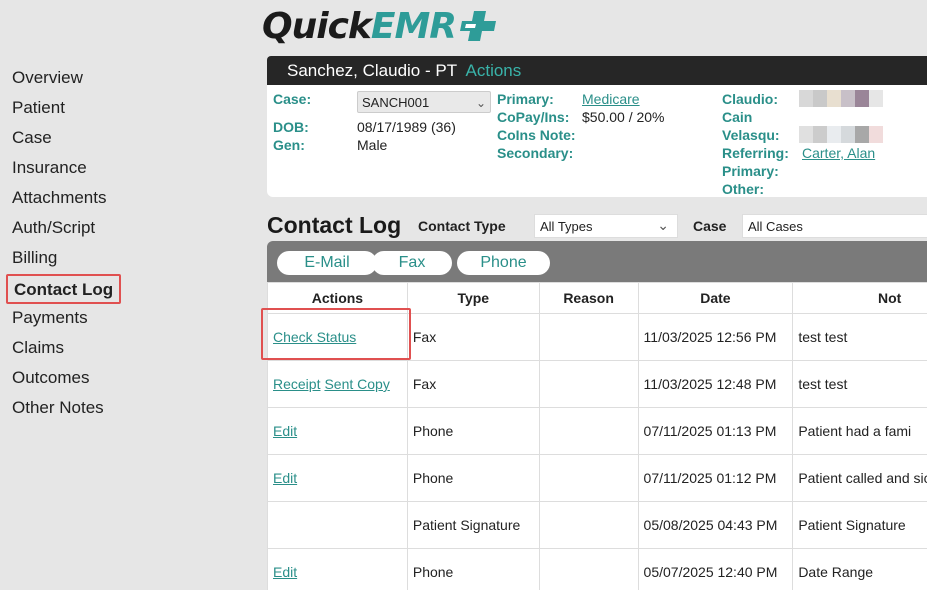  I want to click on plus-logo-icon, so click(478, 26).